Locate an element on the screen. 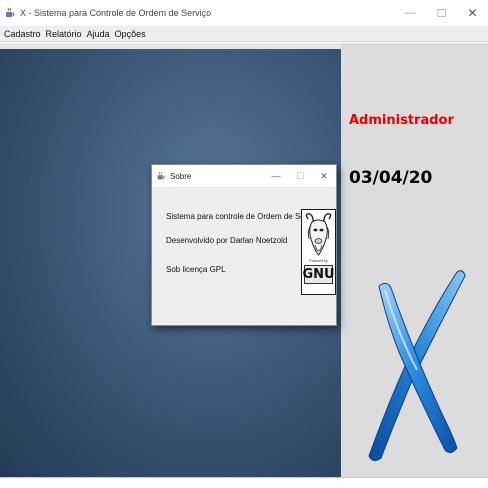 This screenshot has height=488, width=488. menu-bar: Cadastro Relatório Ajuda Opções is located at coordinates (244, 34).